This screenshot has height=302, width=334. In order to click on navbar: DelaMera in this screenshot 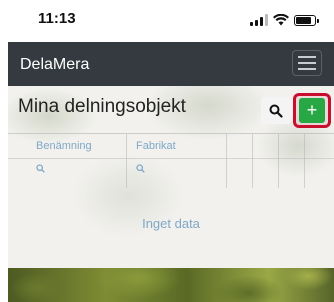, I will do `click(171, 64)`.